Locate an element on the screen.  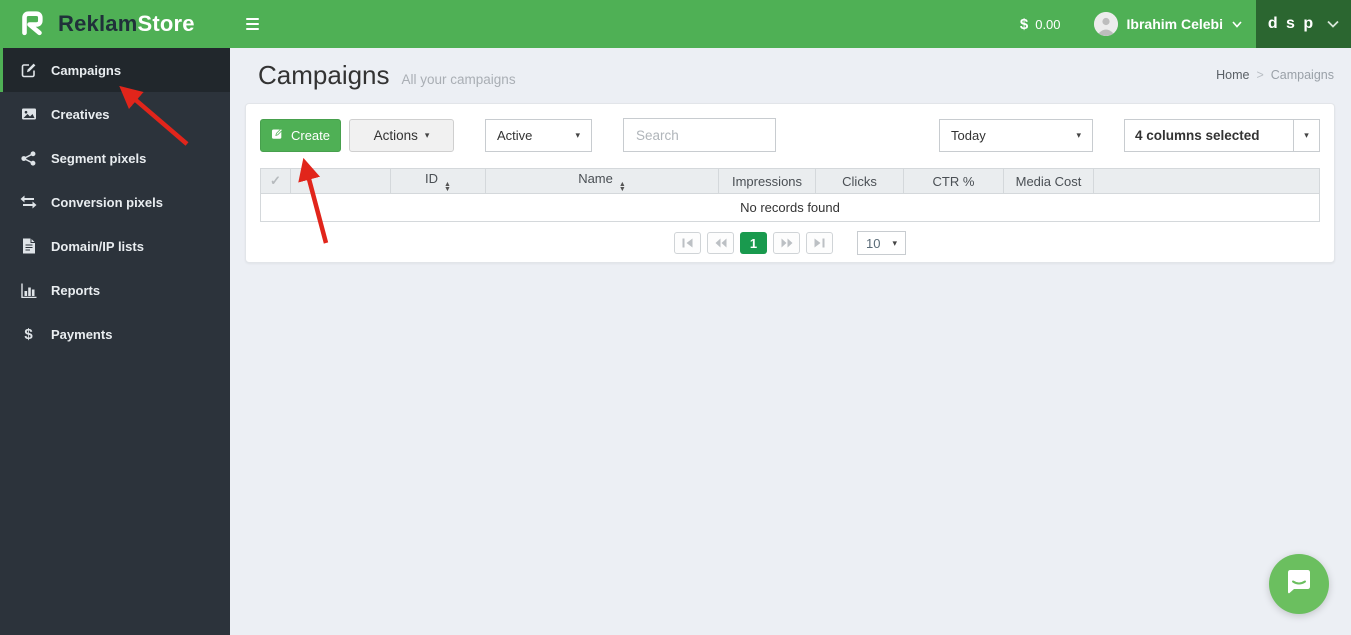
next-page-icon is located at coordinates (787, 243).